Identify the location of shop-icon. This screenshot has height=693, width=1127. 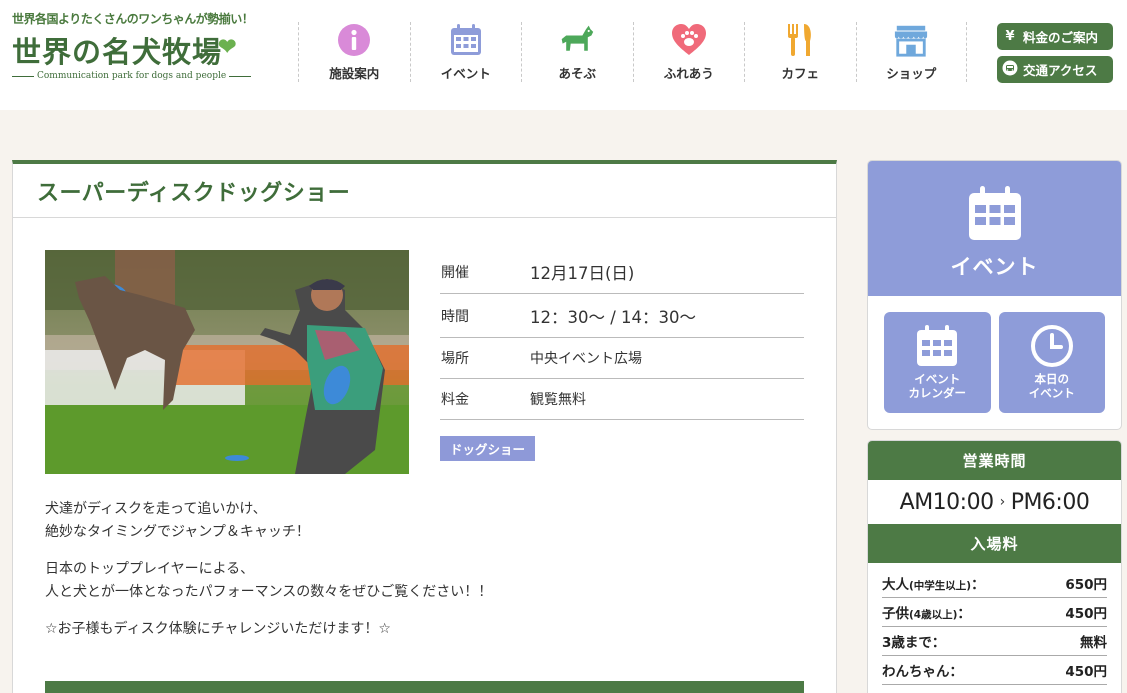
(911, 40).